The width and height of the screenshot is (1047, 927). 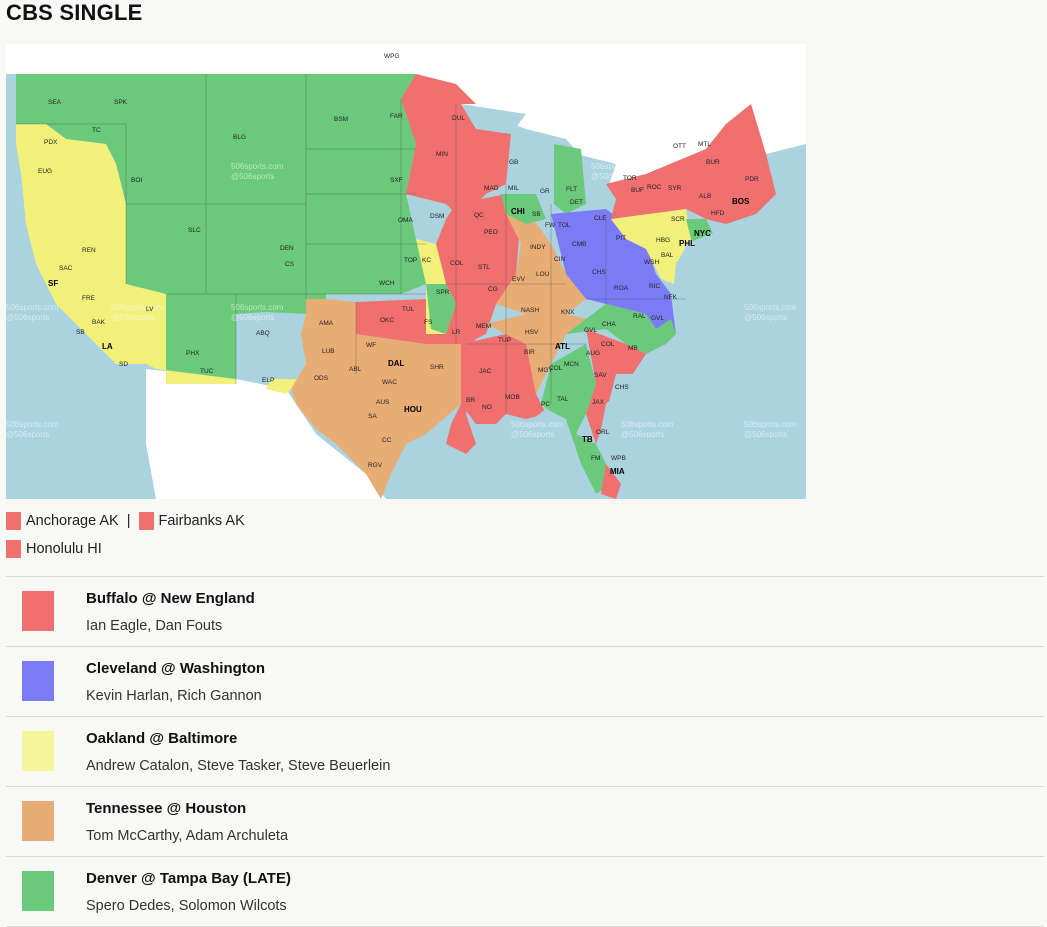 What do you see at coordinates (193, 353) in the screenshot?
I see `city-label: PHX` at bounding box center [193, 353].